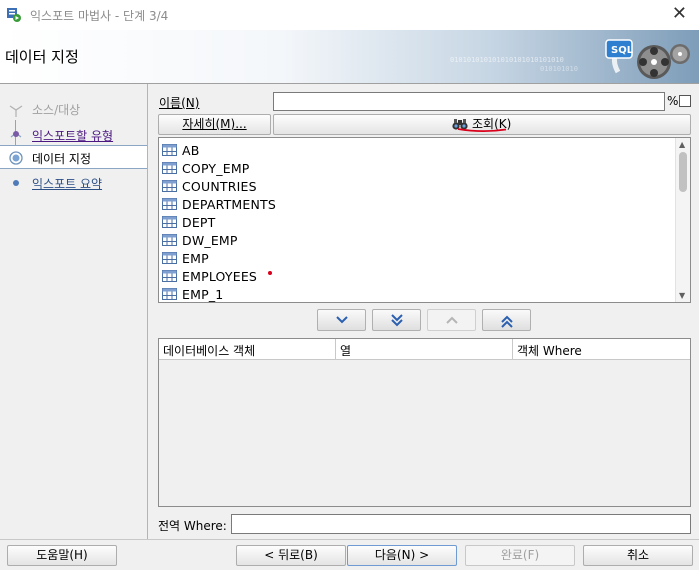 This screenshot has width=699, height=570. Describe the element at coordinates (229, 204) in the screenshot. I see `list-item-label: DEPARTMENTS` at that location.